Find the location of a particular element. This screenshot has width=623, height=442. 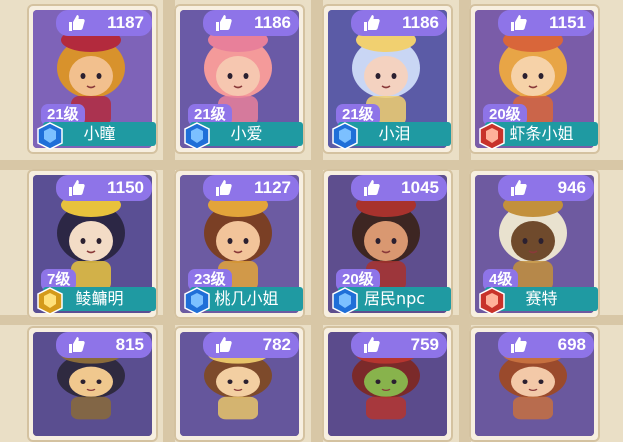

like-count-pill: 1150 is located at coordinates (104, 188).